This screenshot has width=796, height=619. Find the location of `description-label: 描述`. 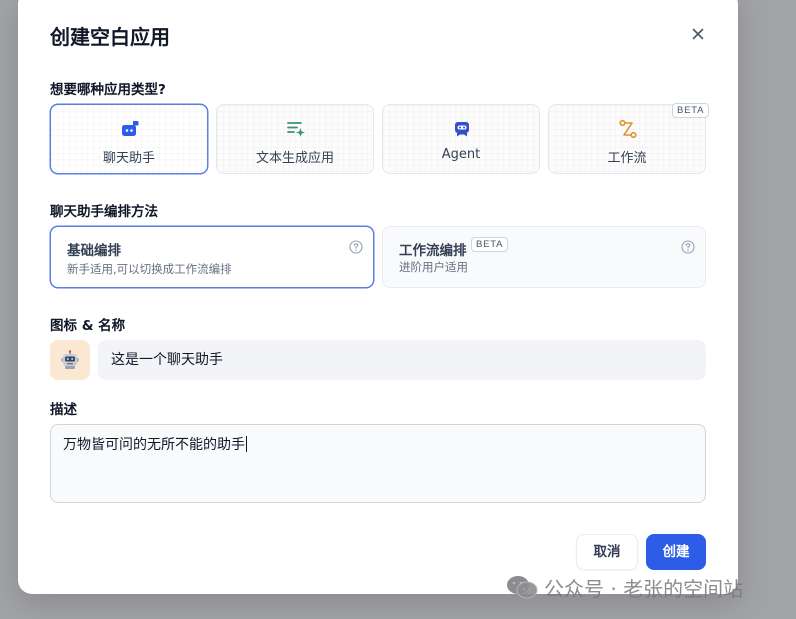

description-label: 描述 is located at coordinates (63, 410).